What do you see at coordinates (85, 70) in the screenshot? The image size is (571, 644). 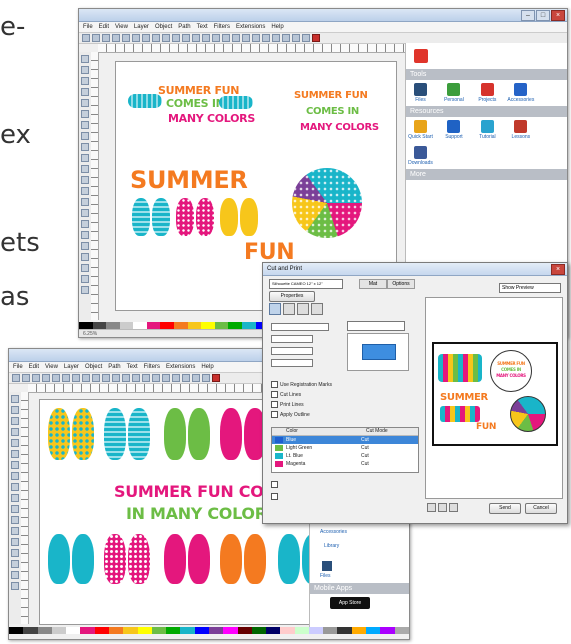 I see `node-tool-icon` at bounding box center [85, 70].